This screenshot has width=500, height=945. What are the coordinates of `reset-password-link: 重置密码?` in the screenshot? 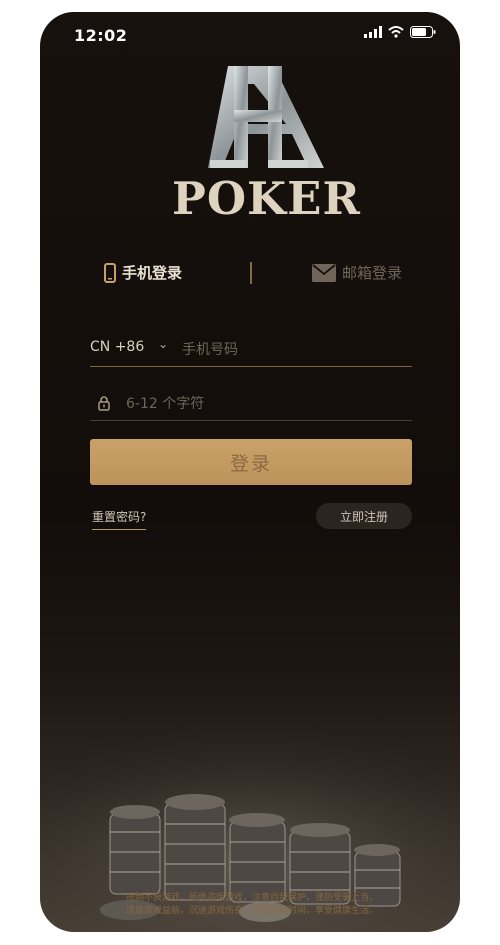 It's located at (119, 519).